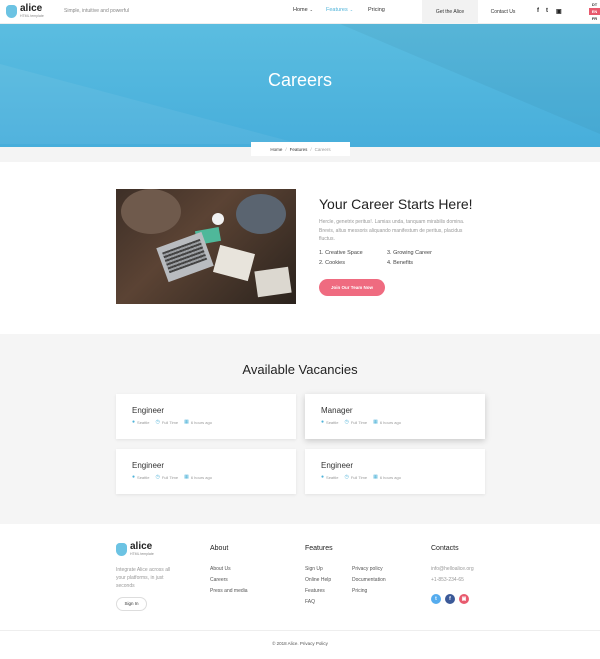 This screenshot has width=600, height=659. I want to click on footer-link: FAQ, so click(310, 602).